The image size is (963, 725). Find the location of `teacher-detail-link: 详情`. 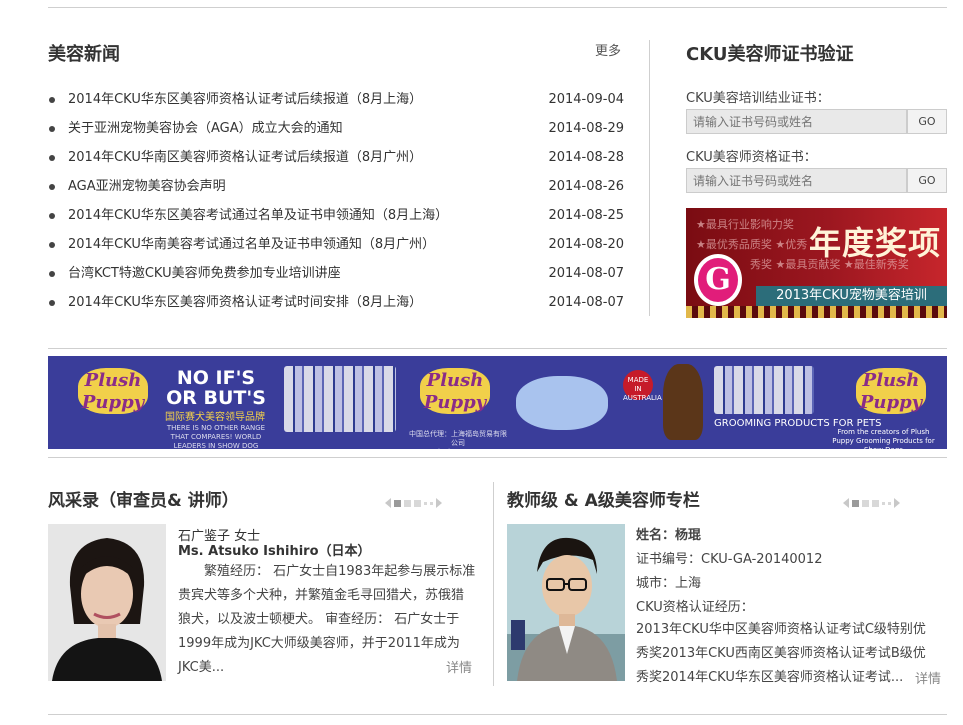

teacher-detail-link: 详情 is located at coordinates (928, 677).